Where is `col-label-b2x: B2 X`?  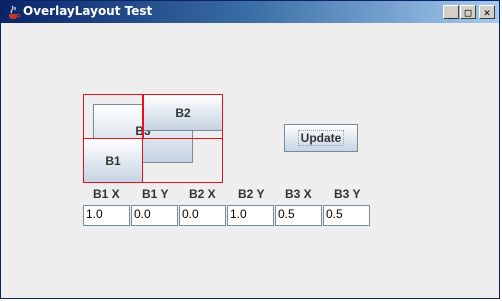
col-label-b2x: B2 X is located at coordinates (202, 194).